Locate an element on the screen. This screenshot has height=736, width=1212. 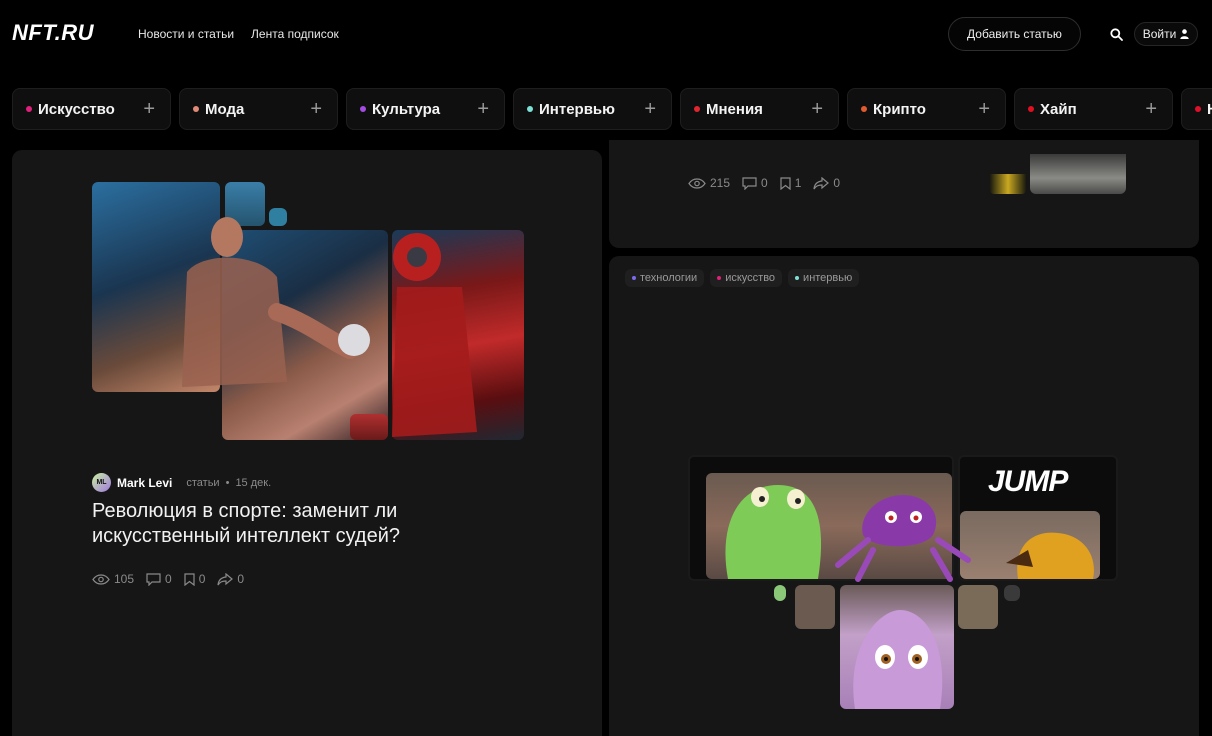
views-count: 215 is located at coordinates (720, 183).